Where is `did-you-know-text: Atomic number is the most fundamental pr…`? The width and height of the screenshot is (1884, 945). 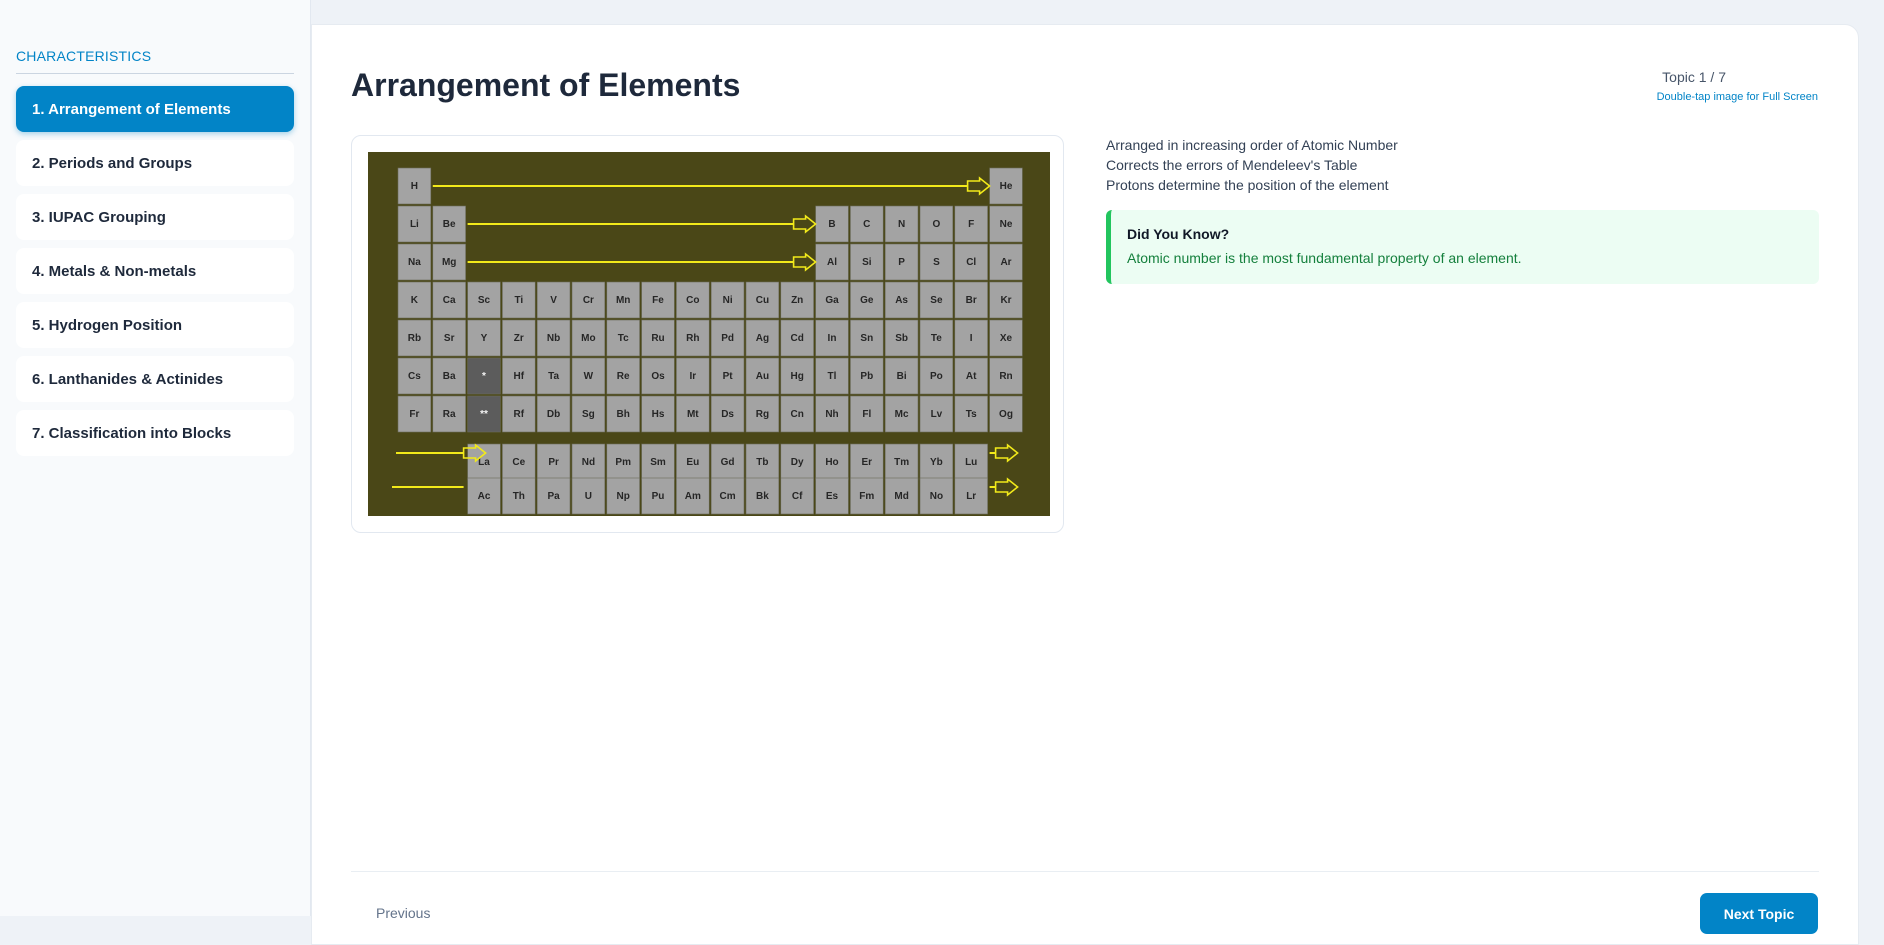
did-you-know-text: Atomic number is the most fundamental pr… is located at coordinates (1324, 258).